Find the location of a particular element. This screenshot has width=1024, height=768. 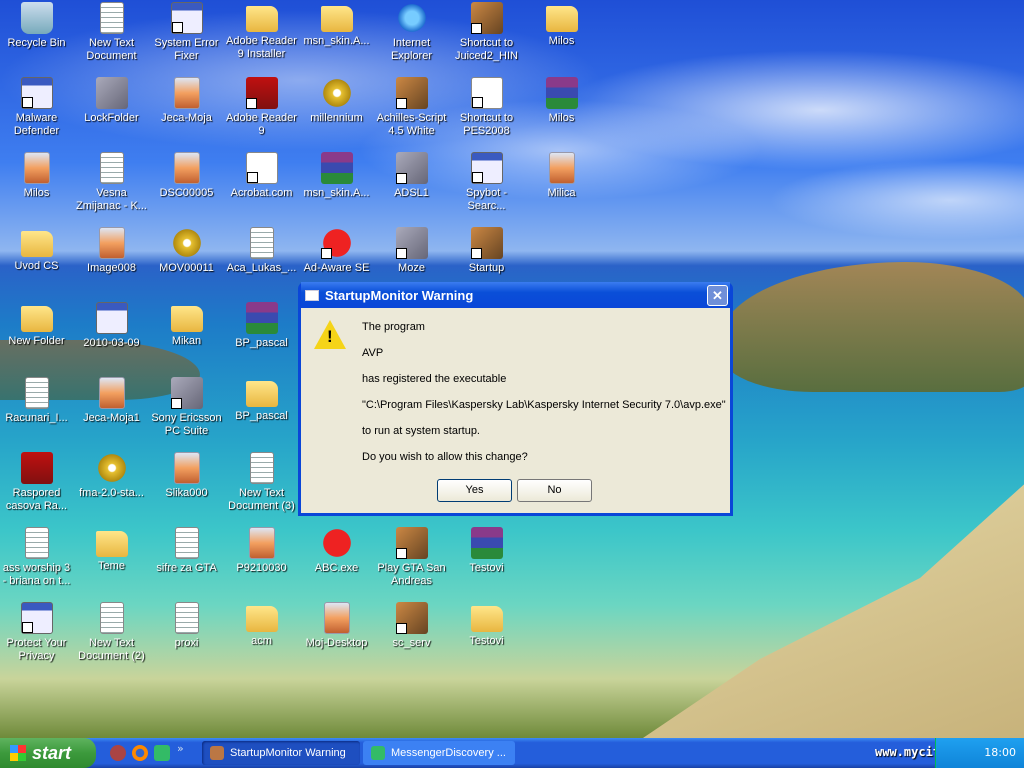

desktop-icon: New Folder is located at coordinates (37, 323).